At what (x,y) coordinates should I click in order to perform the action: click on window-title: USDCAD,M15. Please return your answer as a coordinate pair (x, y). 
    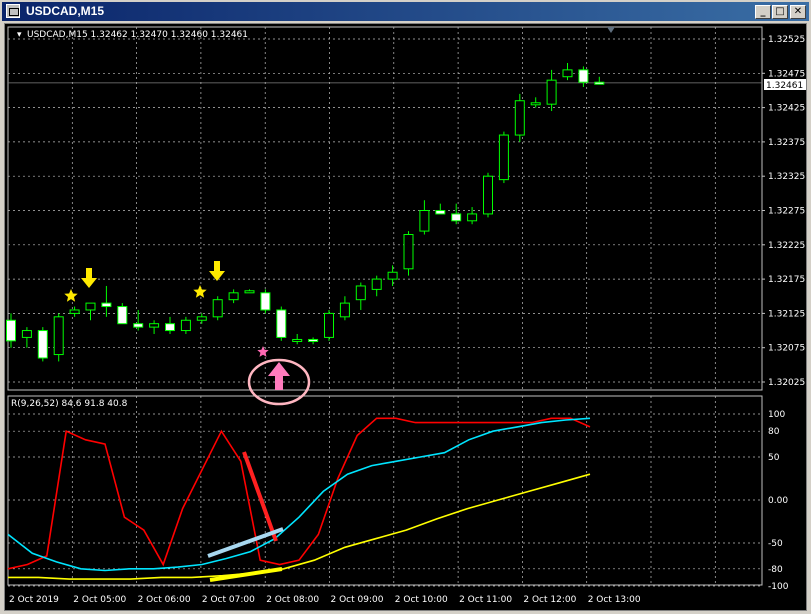
    Looking at the image, I should click on (65, 11).